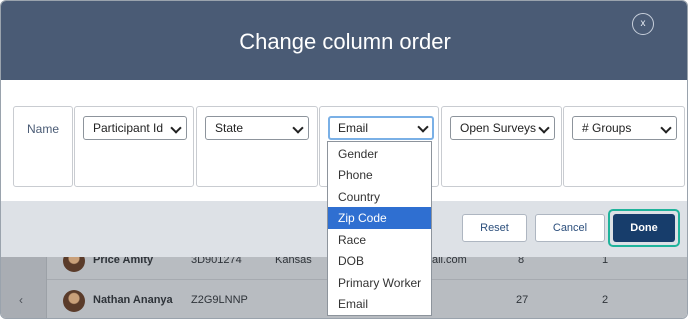 This screenshot has width=688, height=319. What do you see at coordinates (257, 146) in the screenshot?
I see `column-slot-2: State` at bounding box center [257, 146].